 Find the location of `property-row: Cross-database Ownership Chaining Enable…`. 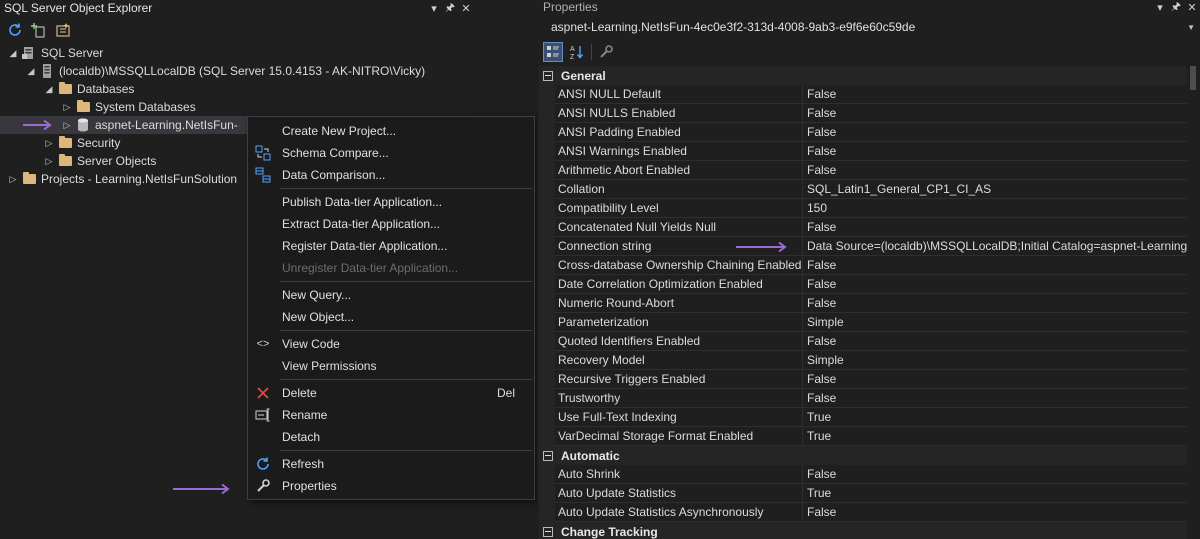

property-row: Cross-database Ownership Chaining Enable… is located at coordinates (863, 265).